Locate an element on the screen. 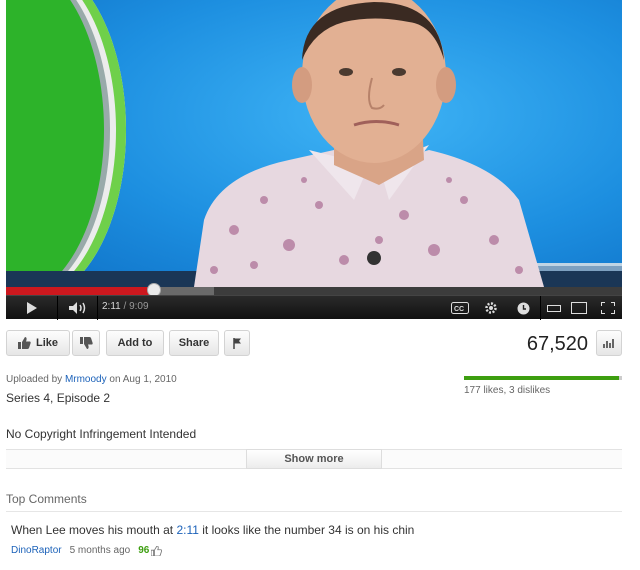 The image size is (640, 570). play-button is located at coordinates (32, 308).